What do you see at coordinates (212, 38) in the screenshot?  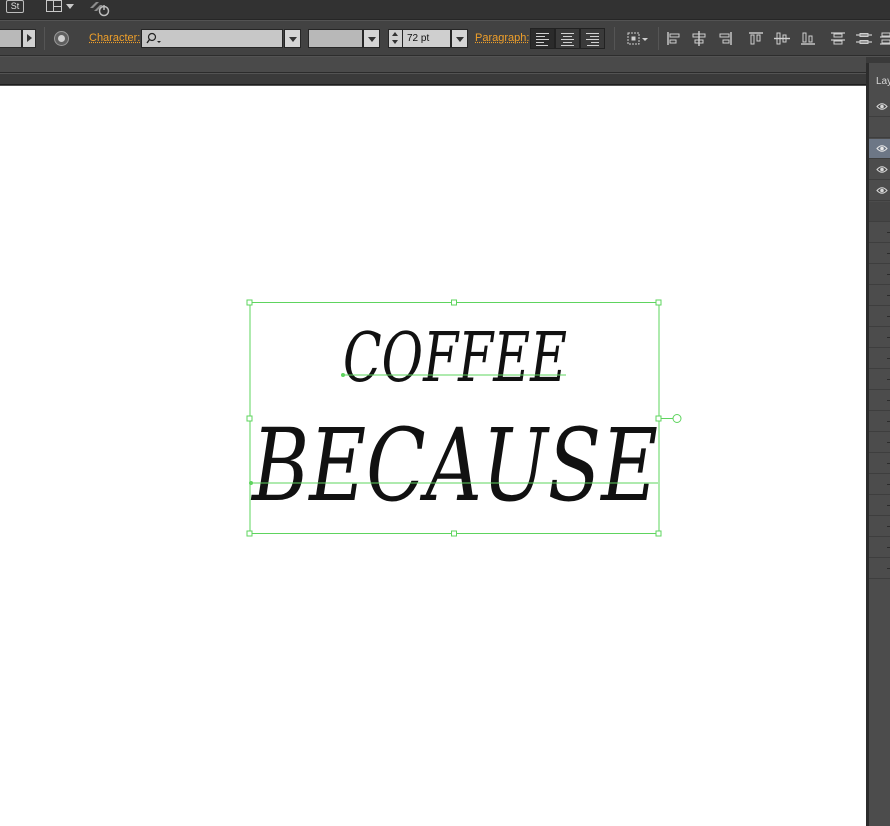 I see `font-family-input` at bounding box center [212, 38].